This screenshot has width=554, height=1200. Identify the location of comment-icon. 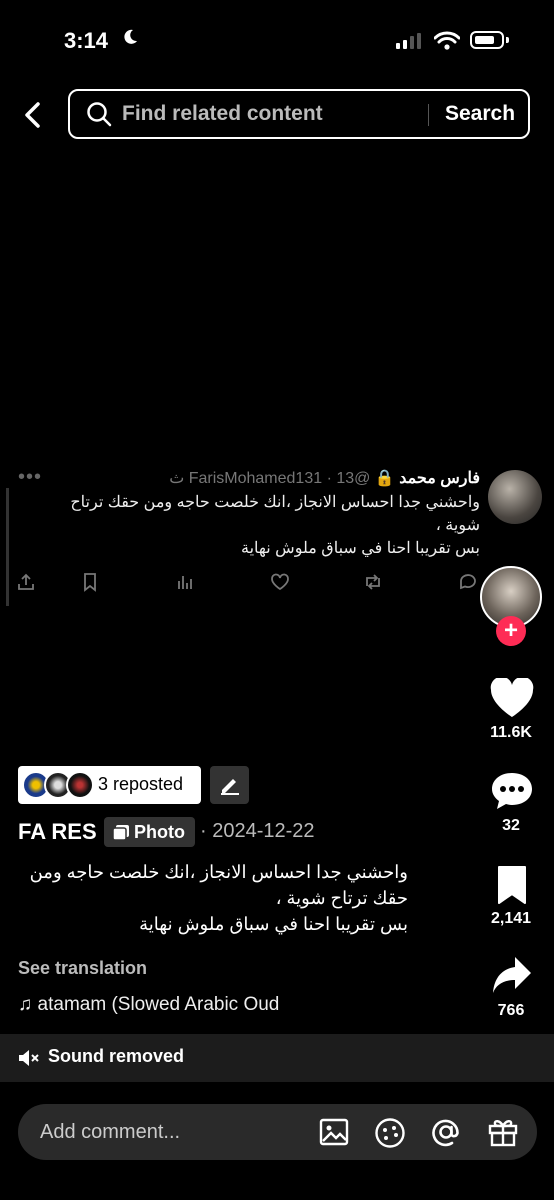
(512, 791).